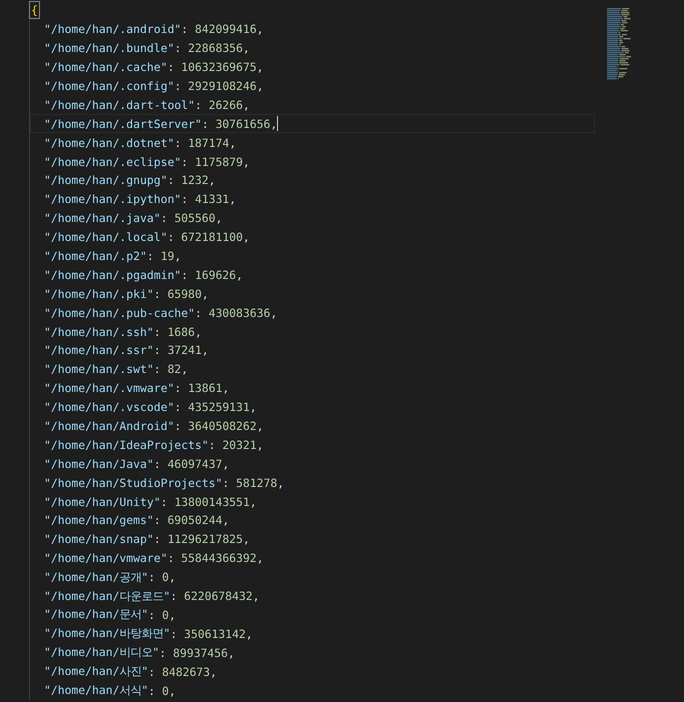  I want to click on code-line: "/home/han/바탕화면": 350613142,, so click(148, 634).